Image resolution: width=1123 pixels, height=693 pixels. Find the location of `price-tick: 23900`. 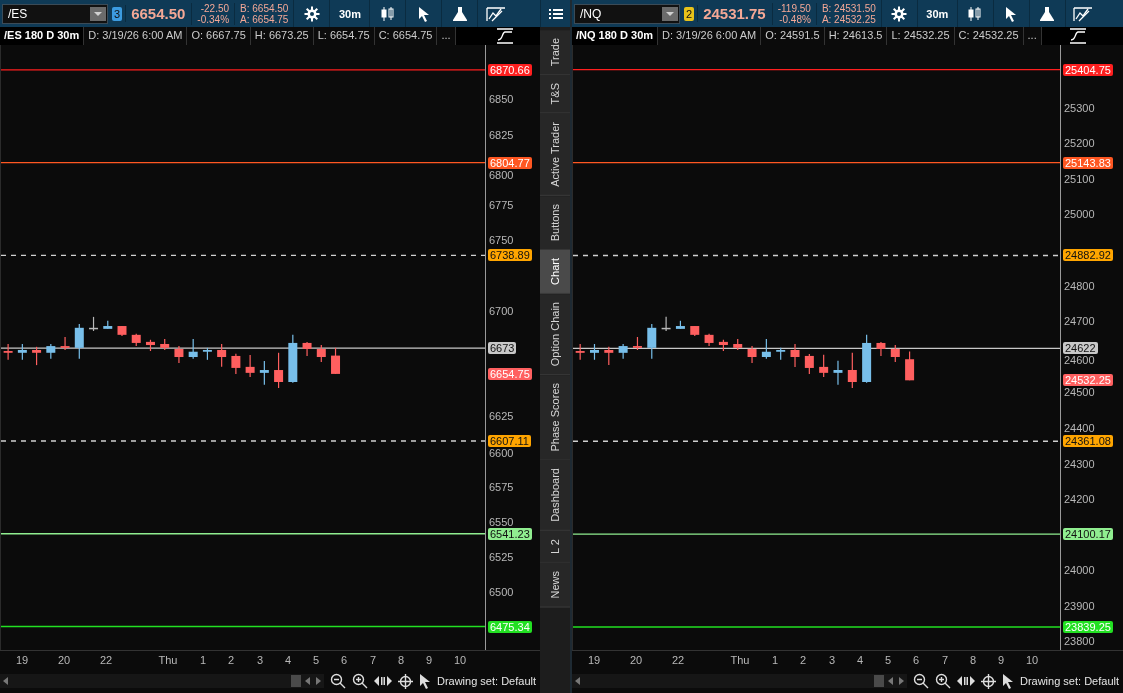

price-tick: 23900 is located at coordinates (1079, 605).